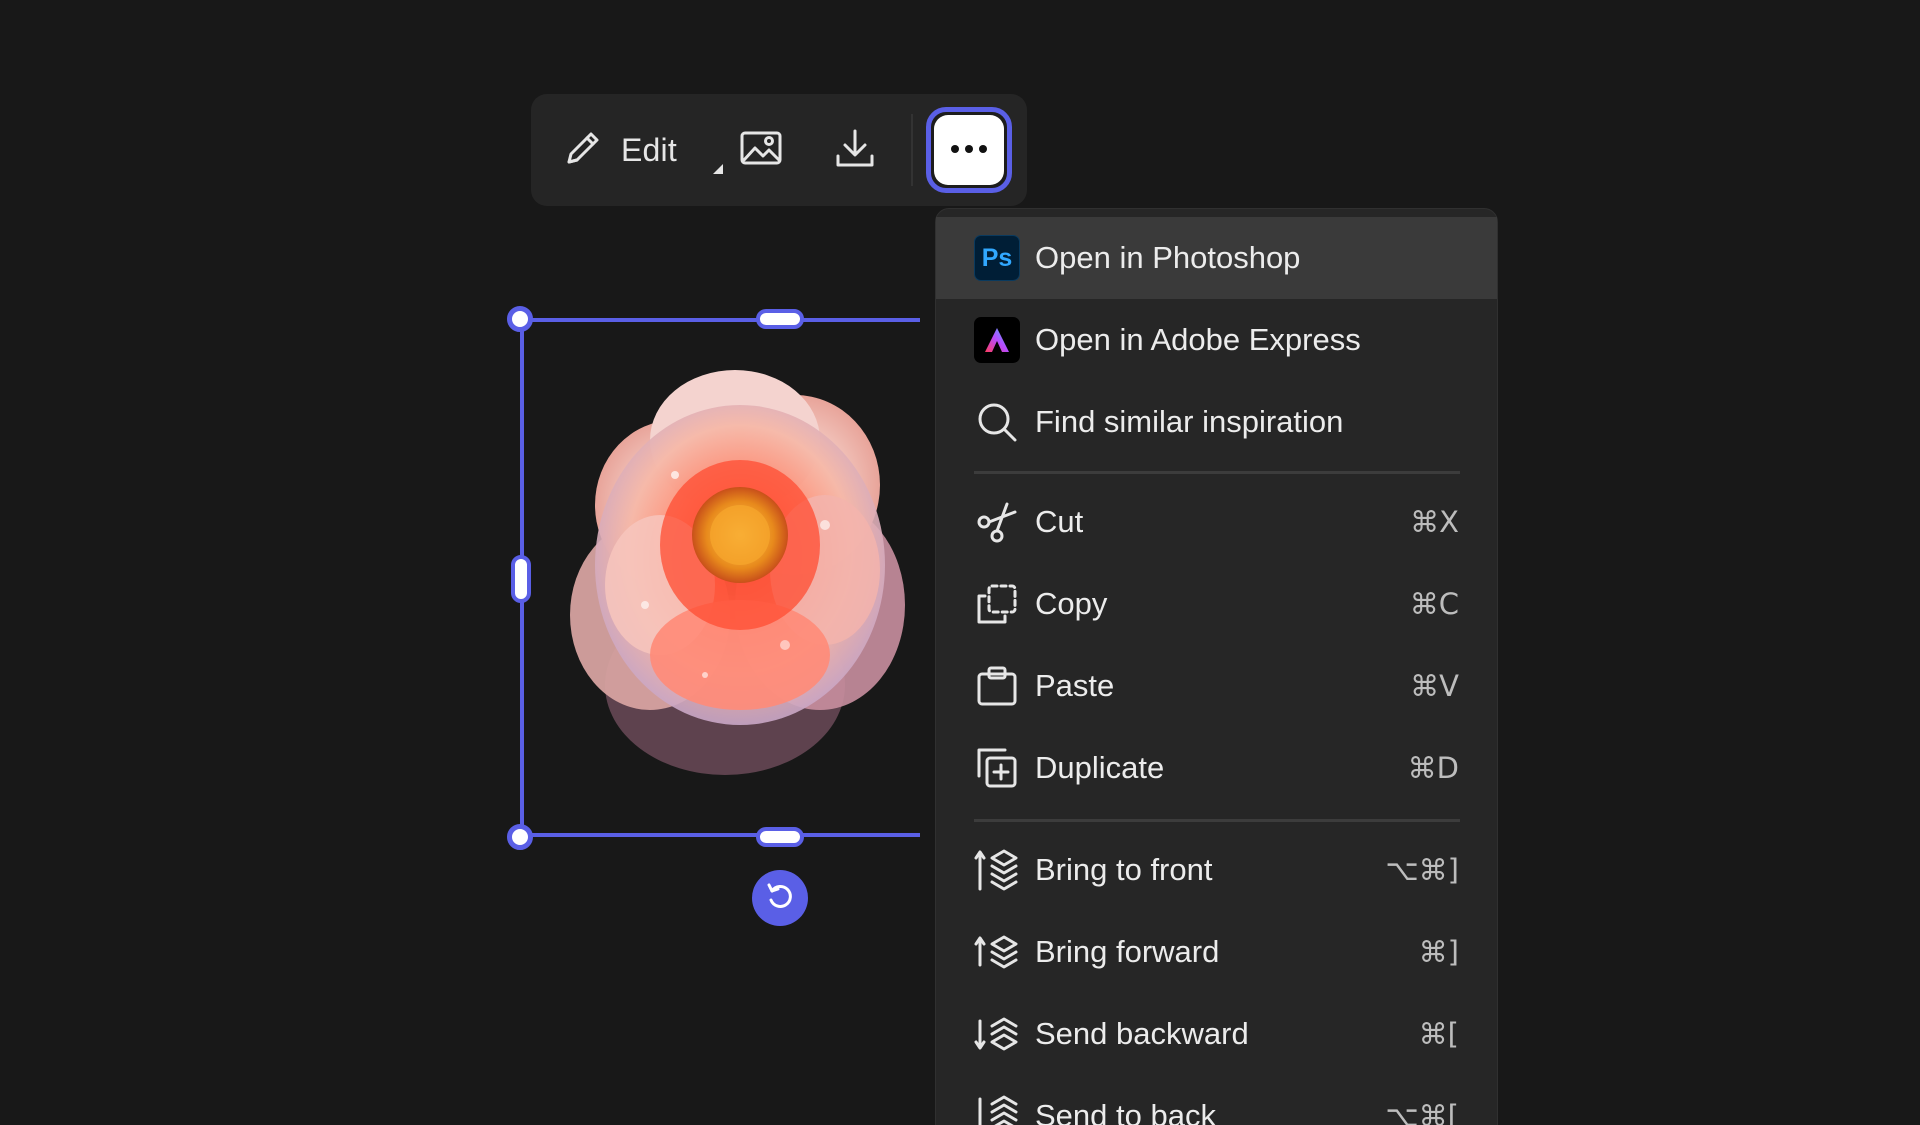 Image resolution: width=1920 pixels, height=1125 pixels. Describe the element at coordinates (1142, 1033) in the screenshot. I see `menu-item-label: Send backward` at that location.